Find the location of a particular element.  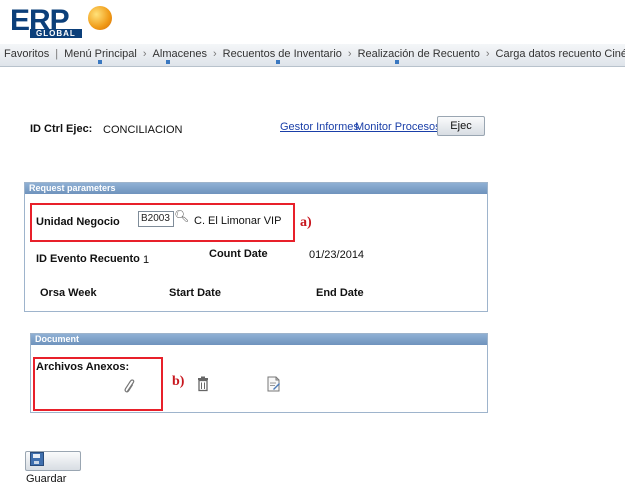

section-header: Document is located at coordinates (259, 339).